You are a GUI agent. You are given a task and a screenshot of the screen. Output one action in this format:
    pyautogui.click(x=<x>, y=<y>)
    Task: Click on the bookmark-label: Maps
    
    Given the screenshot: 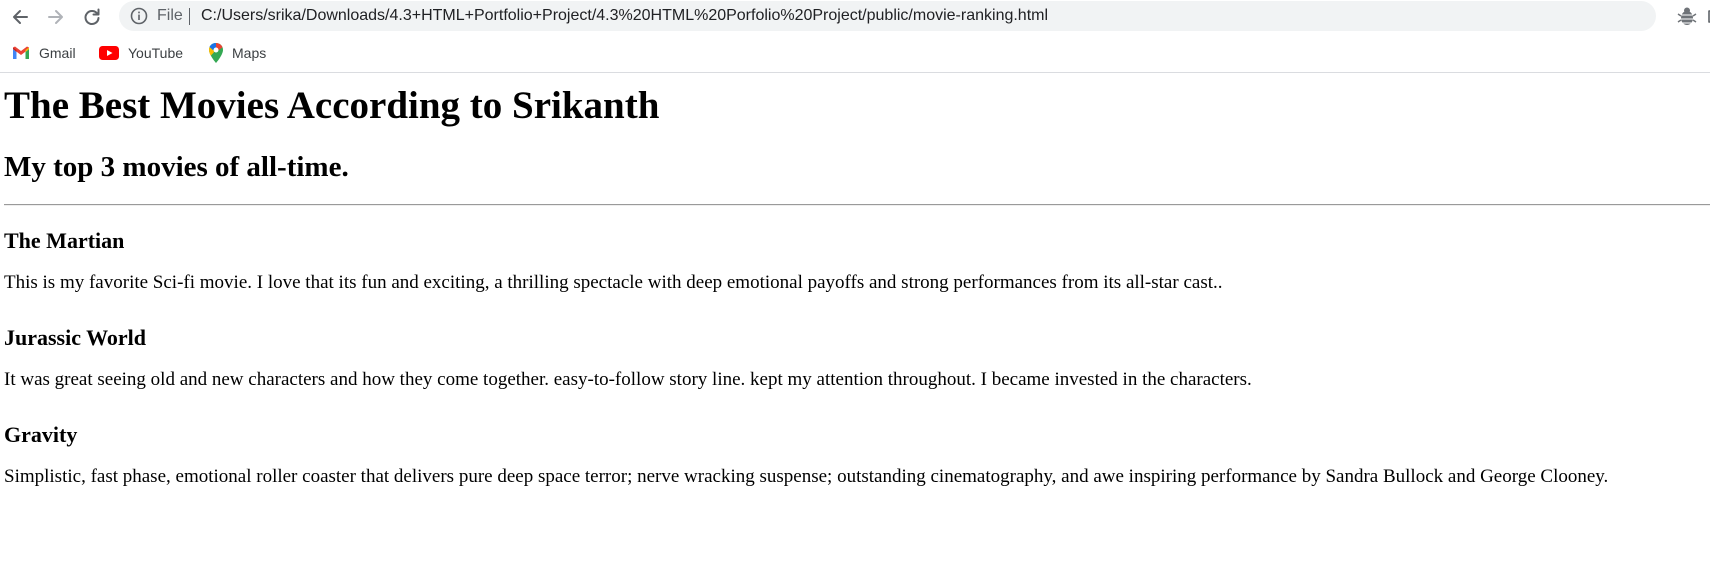 What is the action you would take?
    pyautogui.click(x=249, y=53)
    